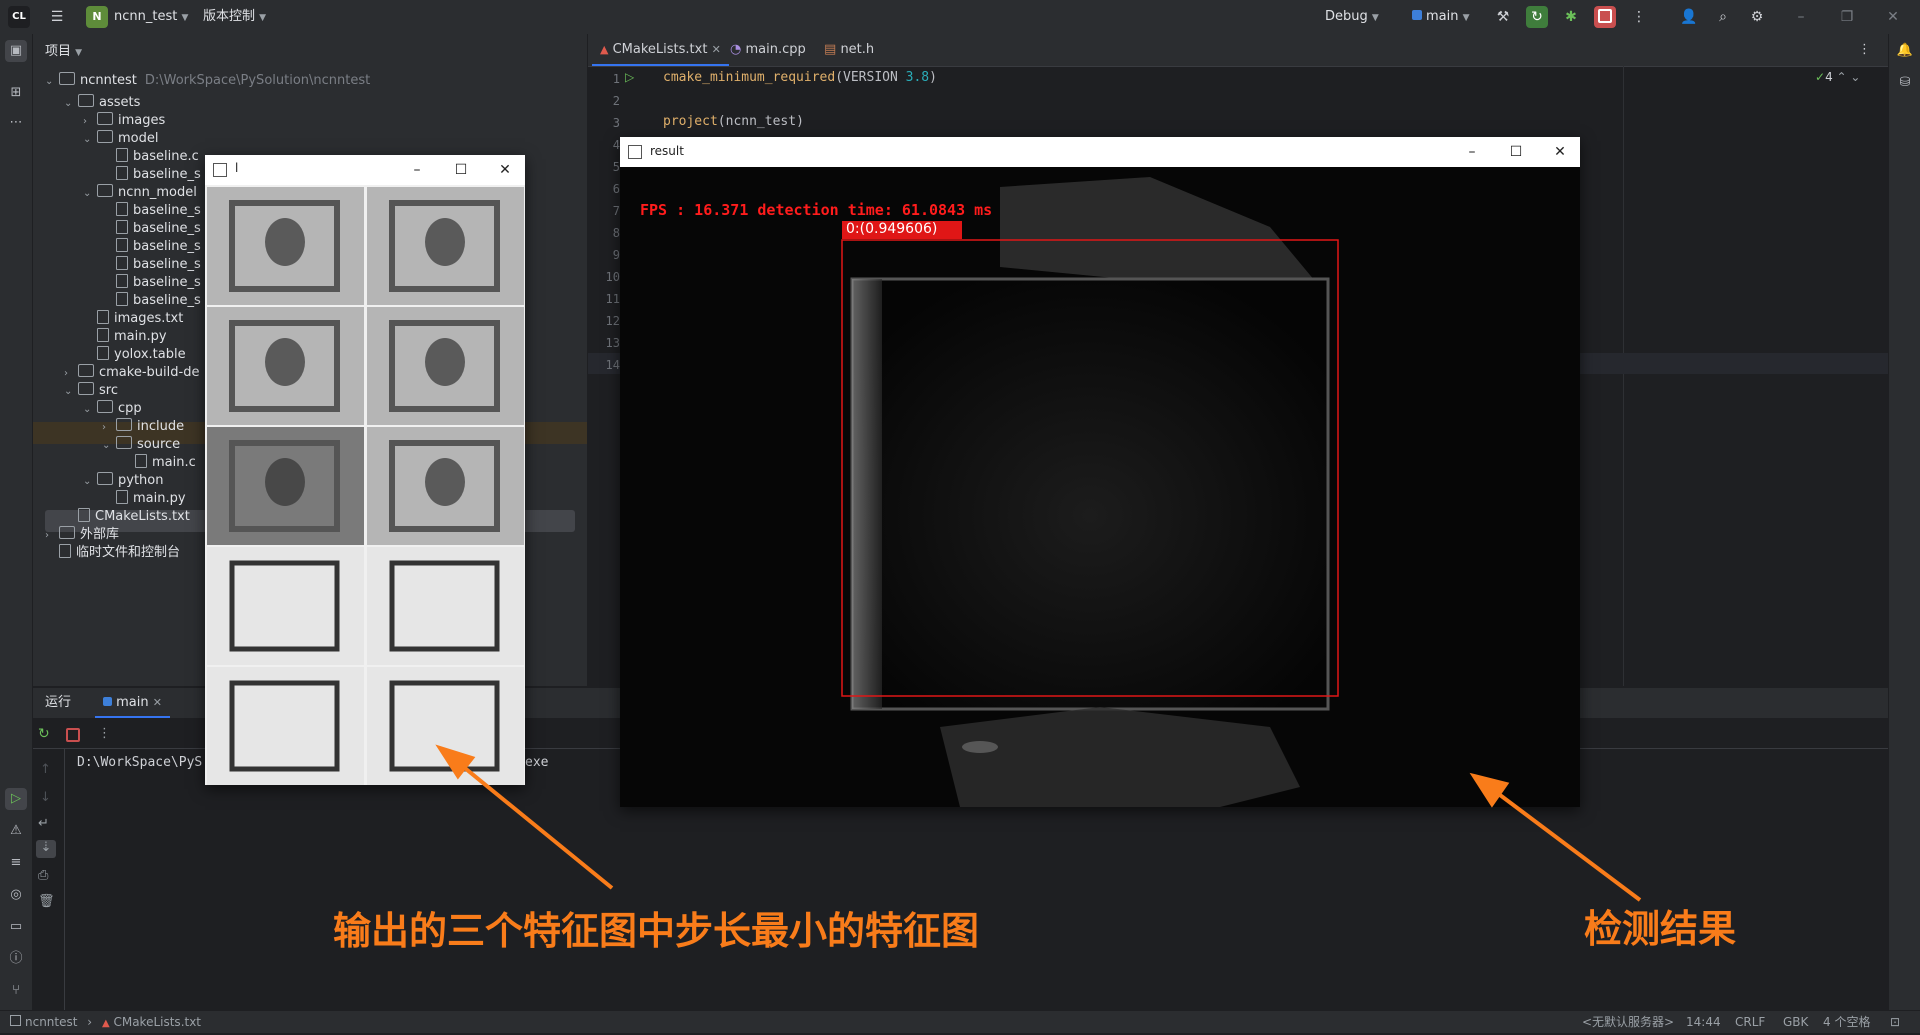  I want to click on annotation-result-text: 检测结果, so click(1660, 929).